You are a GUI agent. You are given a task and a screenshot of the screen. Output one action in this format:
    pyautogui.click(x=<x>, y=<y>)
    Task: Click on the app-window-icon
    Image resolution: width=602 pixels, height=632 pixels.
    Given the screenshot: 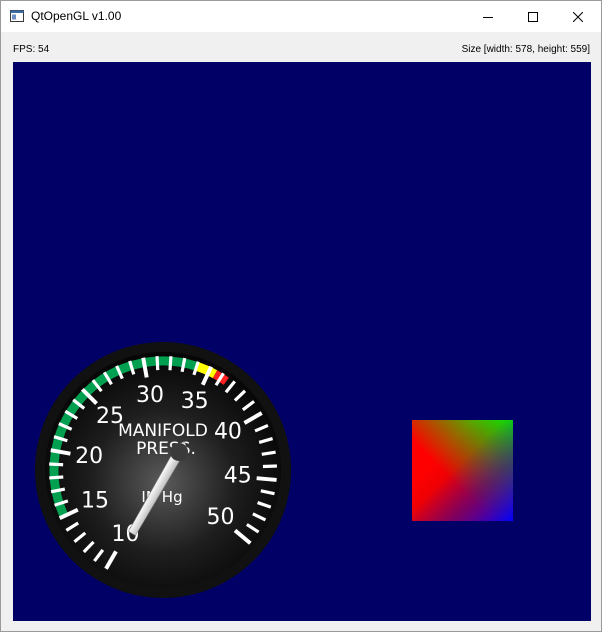 What is the action you would take?
    pyautogui.click(x=17, y=16)
    